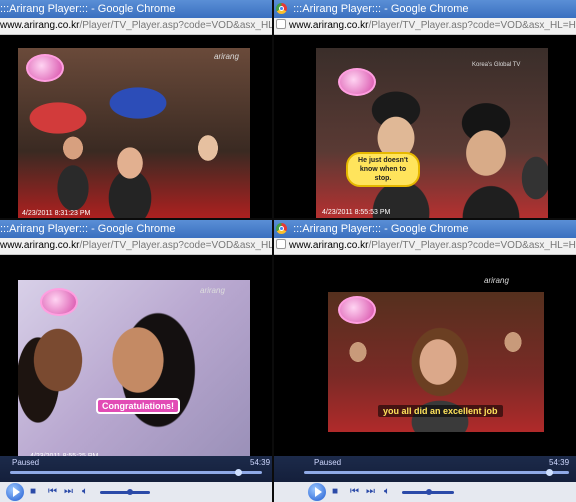 The width and height of the screenshot is (576, 502). Describe the element at coordinates (56, 213) in the screenshot. I see `video-timestamp: 4/23/2011 8:31:23 PM` at that location.